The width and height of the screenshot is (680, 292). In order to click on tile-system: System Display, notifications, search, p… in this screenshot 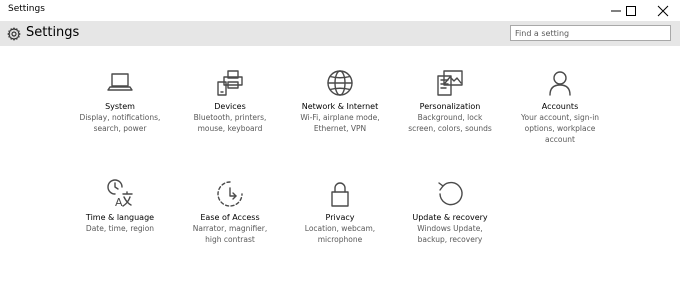, I will do `click(120, 101)`.